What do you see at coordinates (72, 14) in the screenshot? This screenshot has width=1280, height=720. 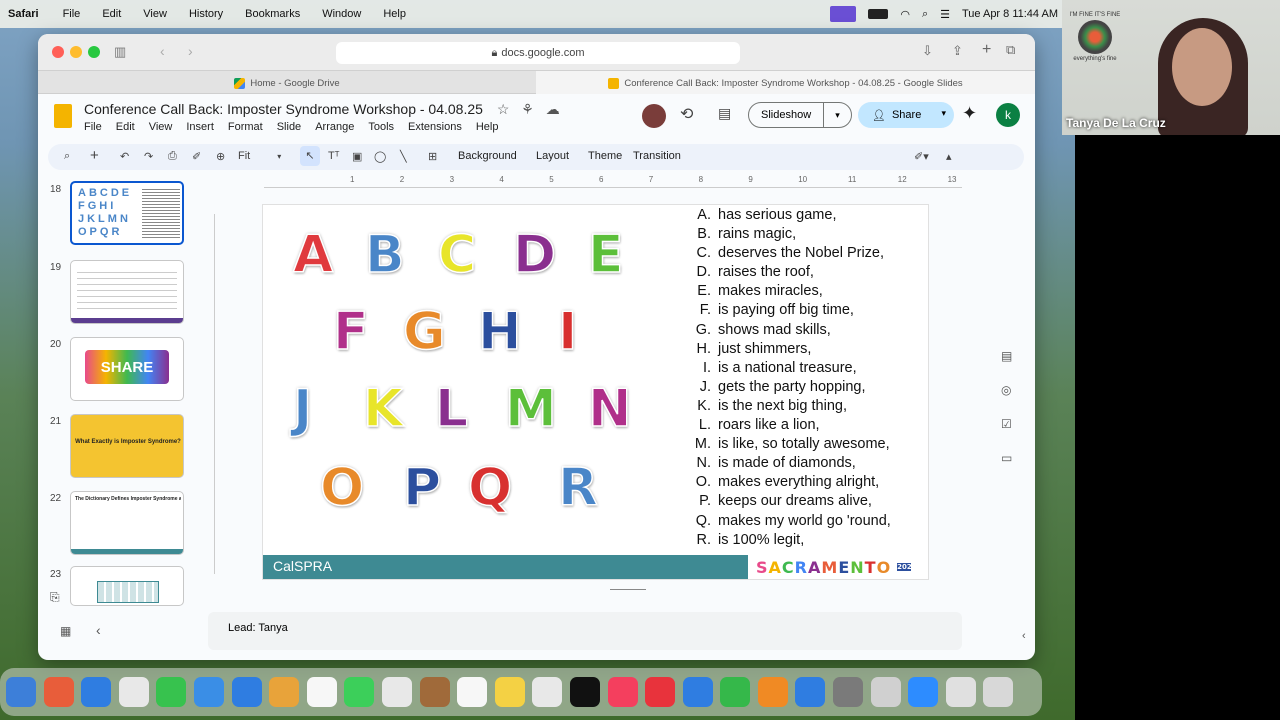 I see `menu-file: File` at bounding box center [72, 14].